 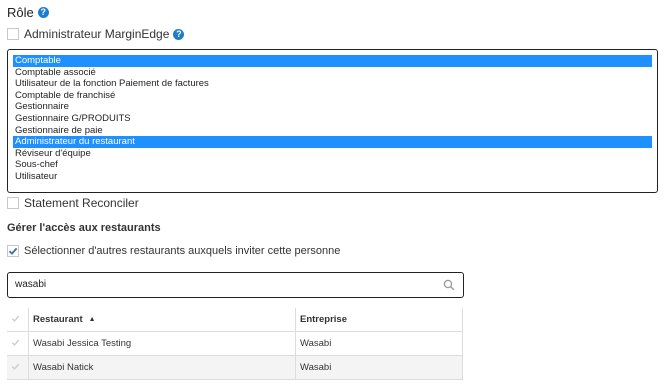 I want to click on select-restaurants-checkbox, so click(x=13, y=251).